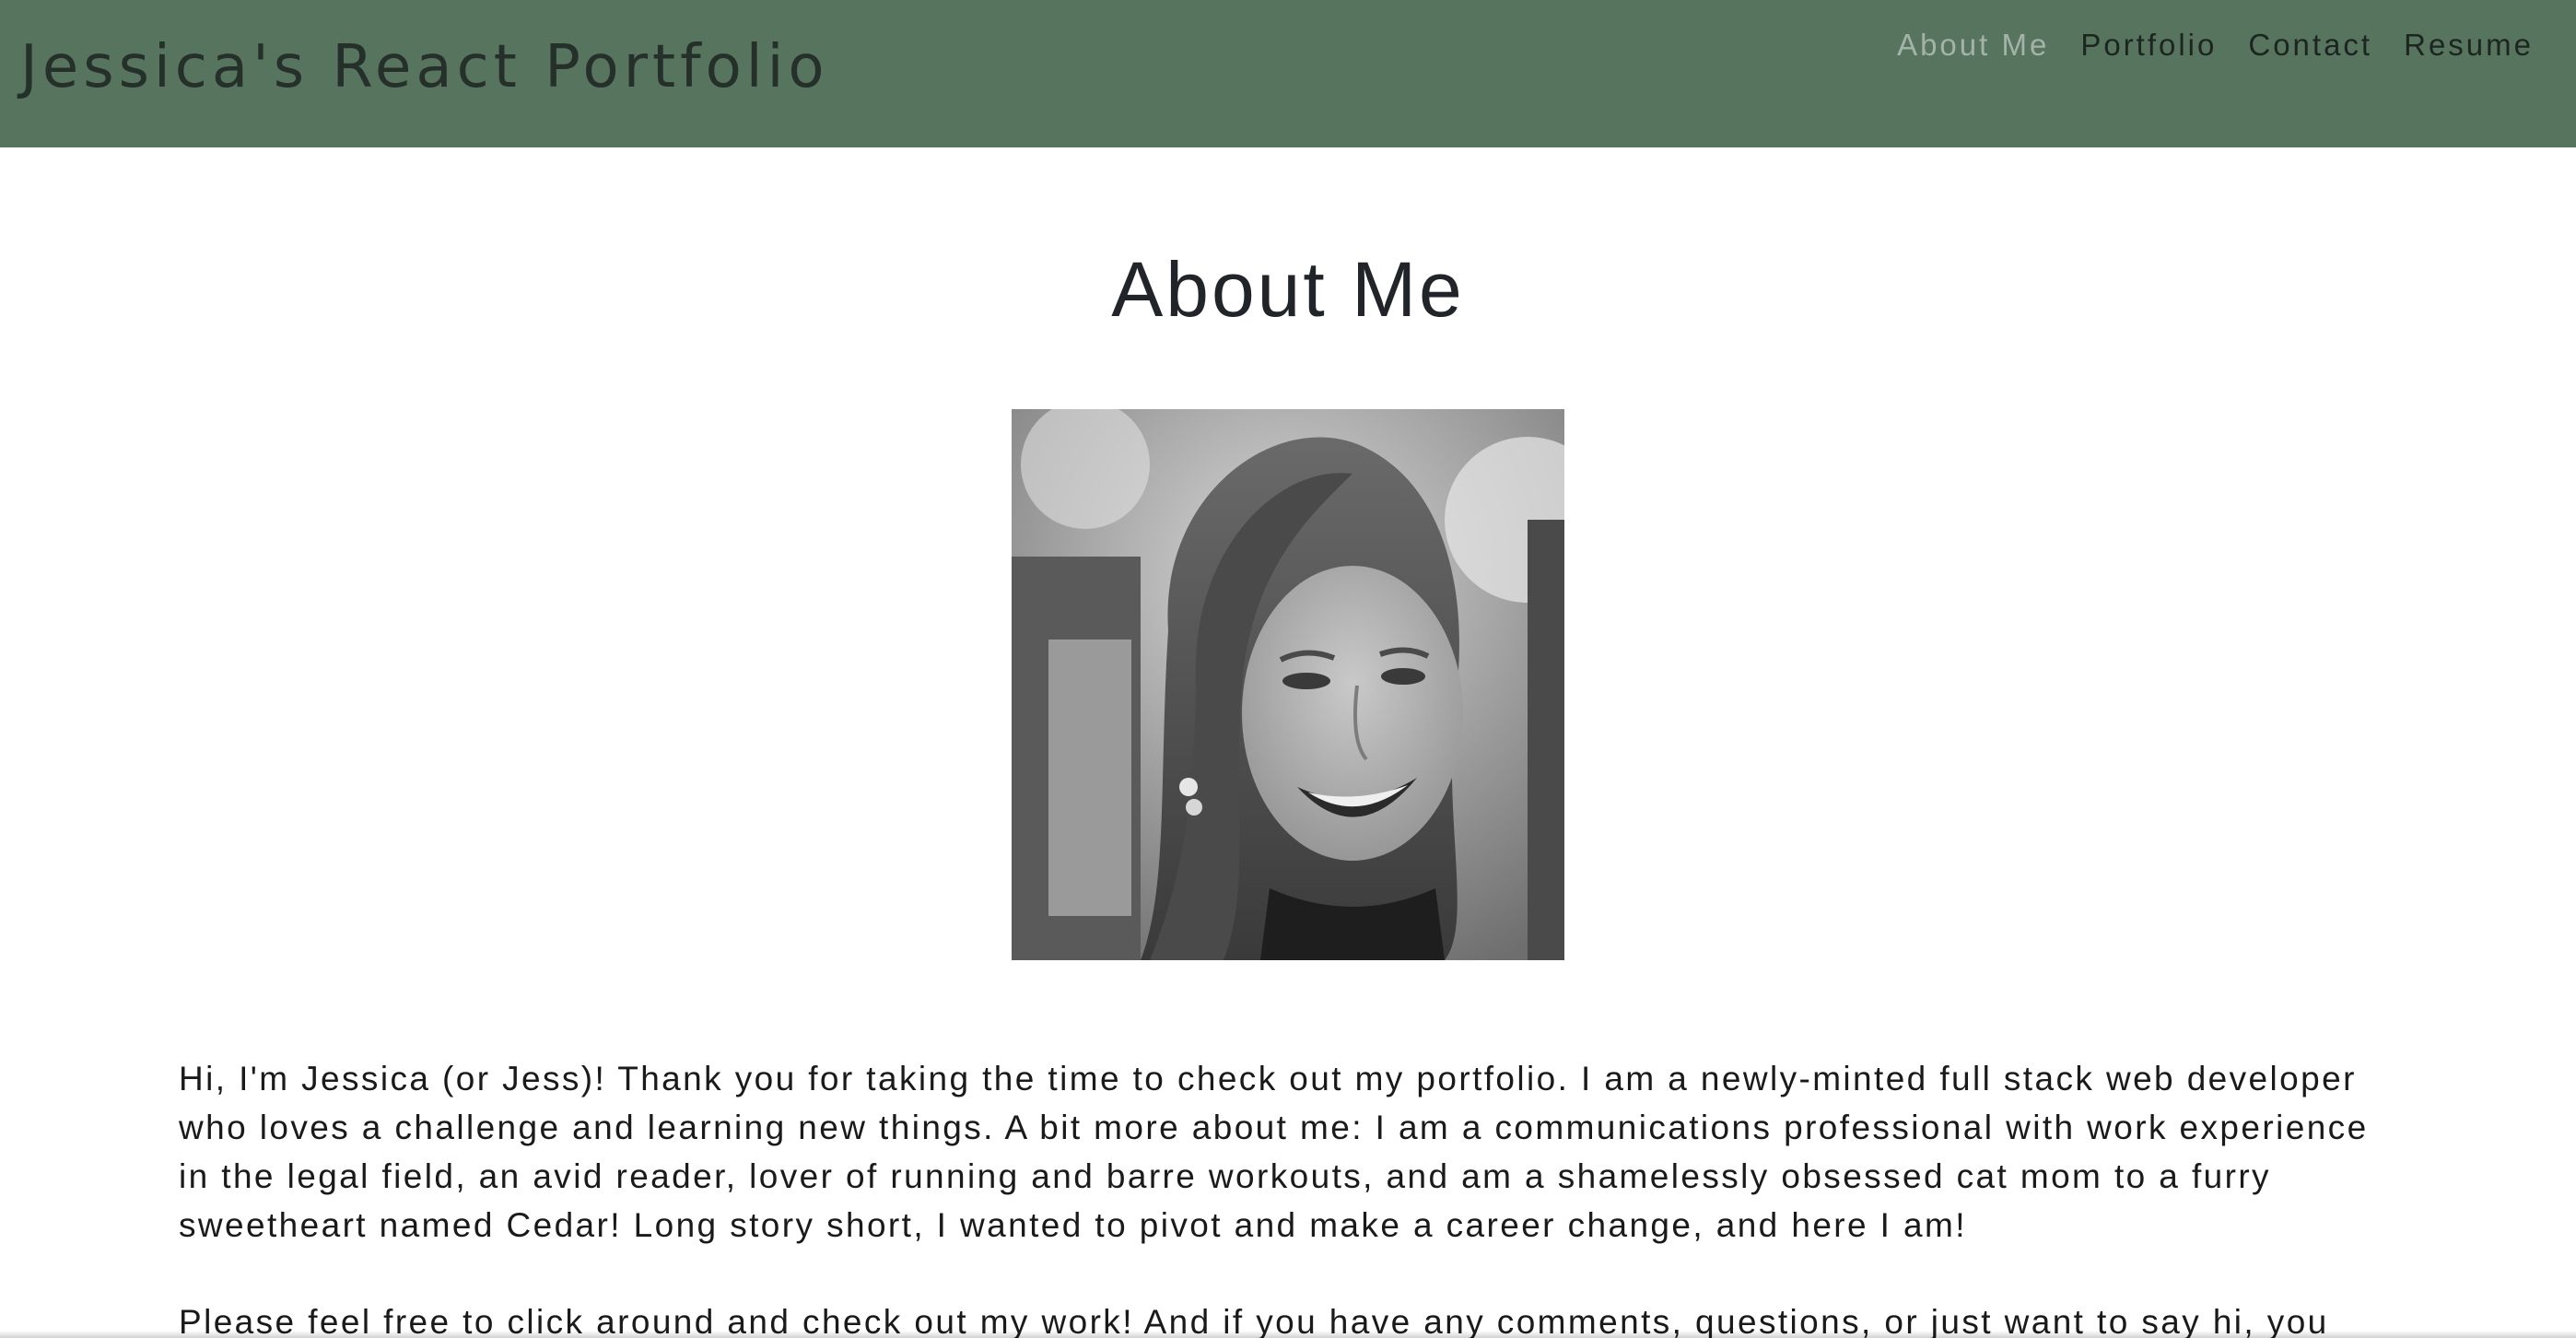  I want to click on site-title: Jessica's React Portfolio, so click(424, 67).